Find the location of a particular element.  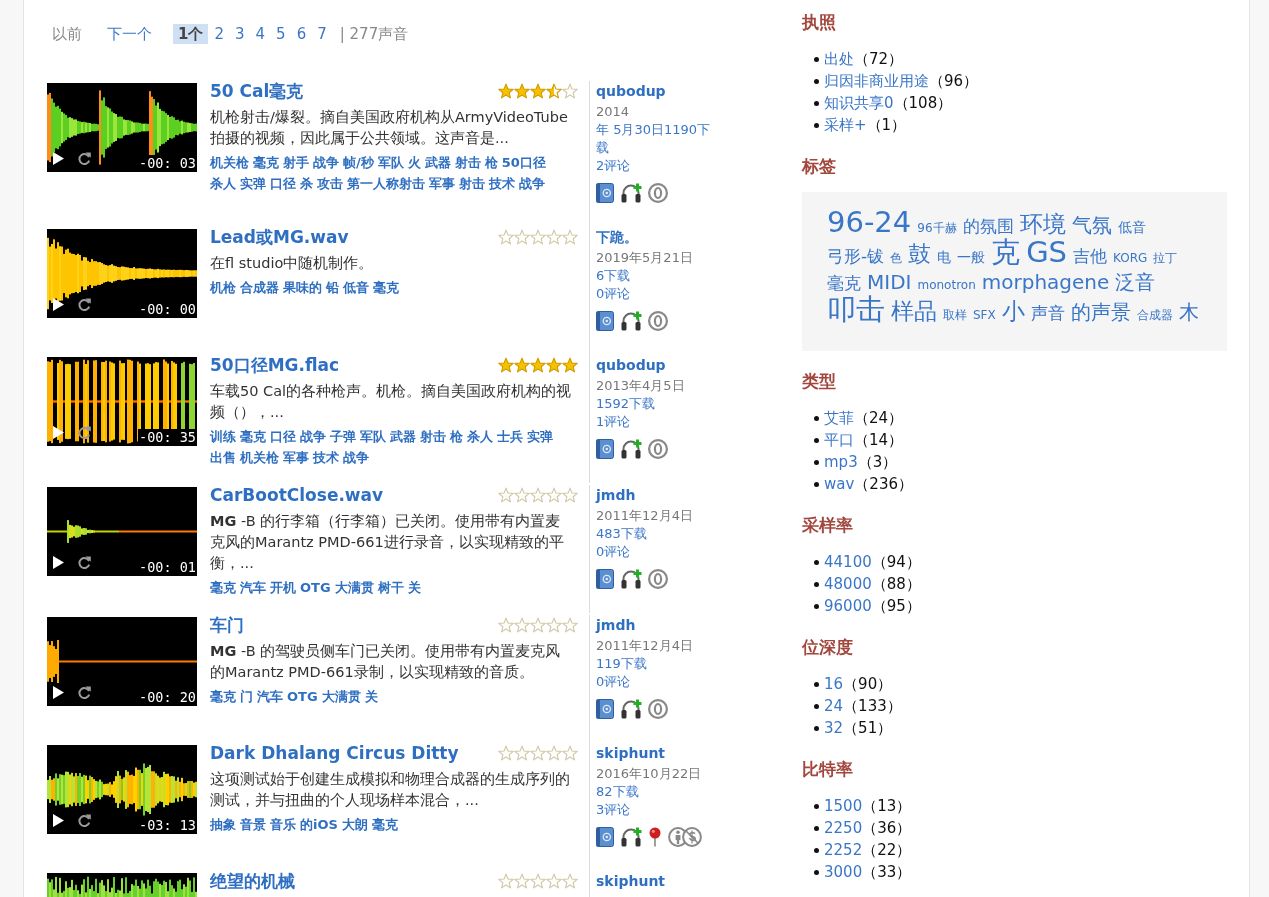

tag-link: 枪 is located at coordinates (491, 162).